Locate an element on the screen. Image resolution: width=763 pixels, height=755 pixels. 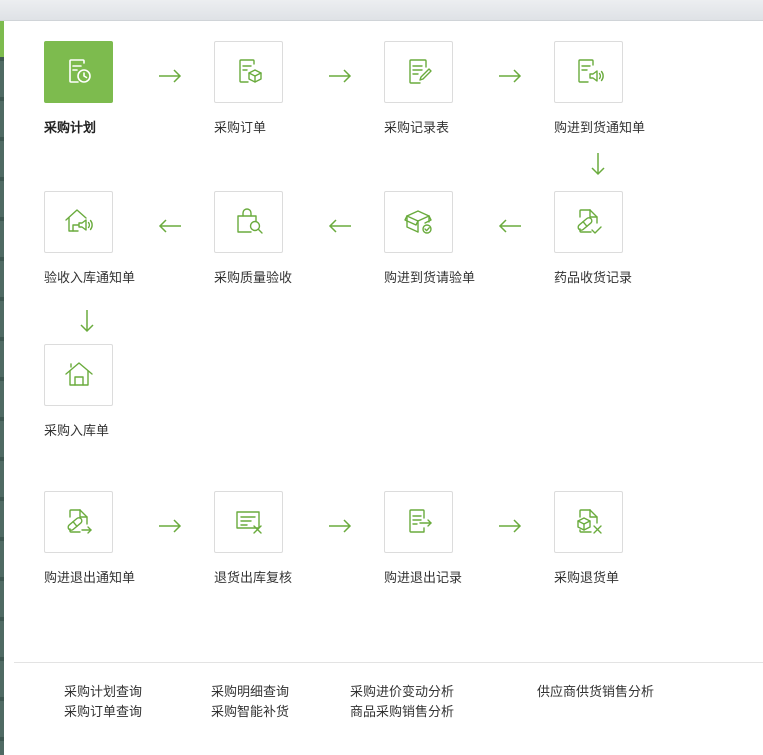
flow-node-purchase-warehousing: 采购入库单 is located at coordinates (109, 391).